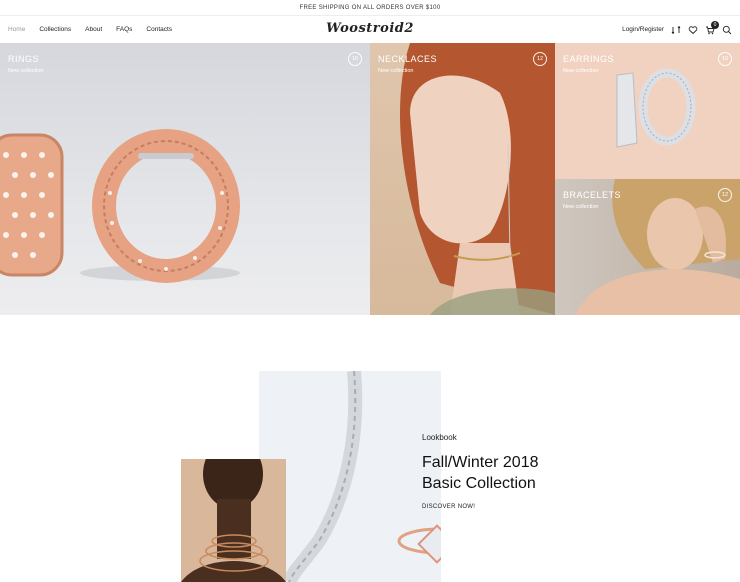 The width and height of the screenshot is (740, 582). What do you see at coordinates (725, 59) in the screenshot?
I see `tile-count-earrings: 10` at bounding box center [725, 59].